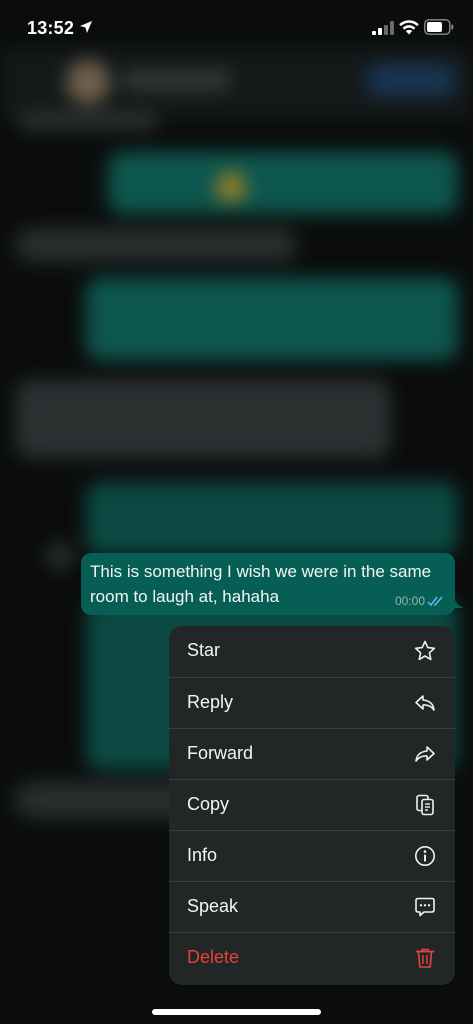 This screenshot has width=473, height=1024. I want to click on menu-item-star: Star, so click(312, 651).